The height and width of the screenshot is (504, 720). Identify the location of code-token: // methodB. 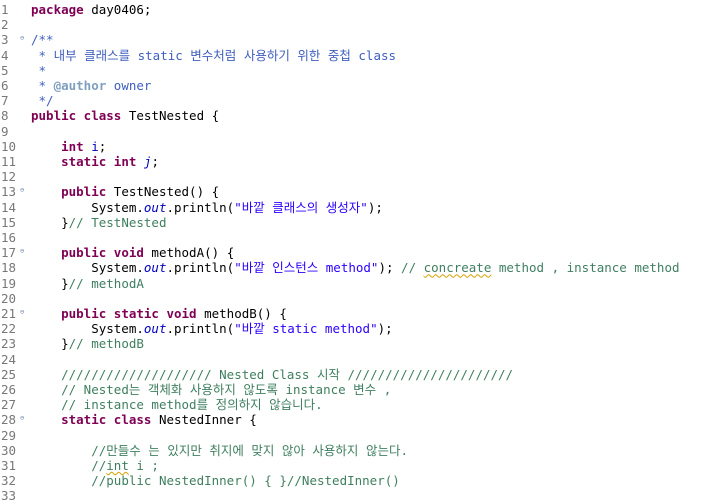
(106, 344).